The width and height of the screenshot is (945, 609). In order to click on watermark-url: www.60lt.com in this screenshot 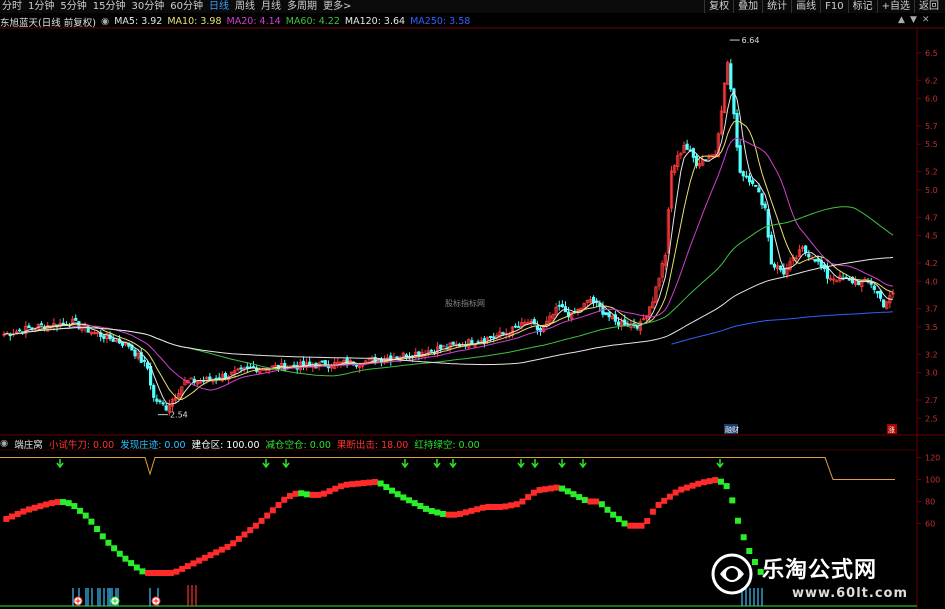, I will do `click(850, 593)`.